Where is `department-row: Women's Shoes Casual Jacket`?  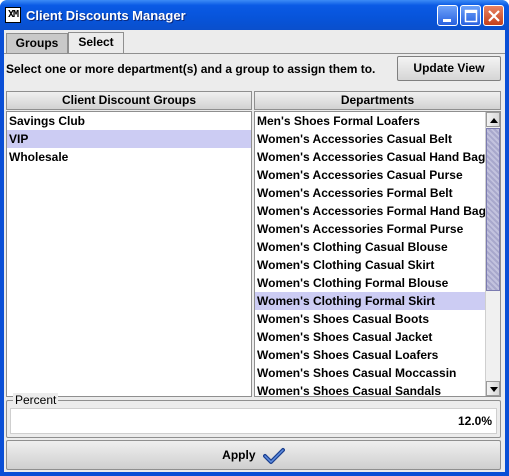 department-row: Women's Shoes Casual Jacket is located at coordinates (370, 337).